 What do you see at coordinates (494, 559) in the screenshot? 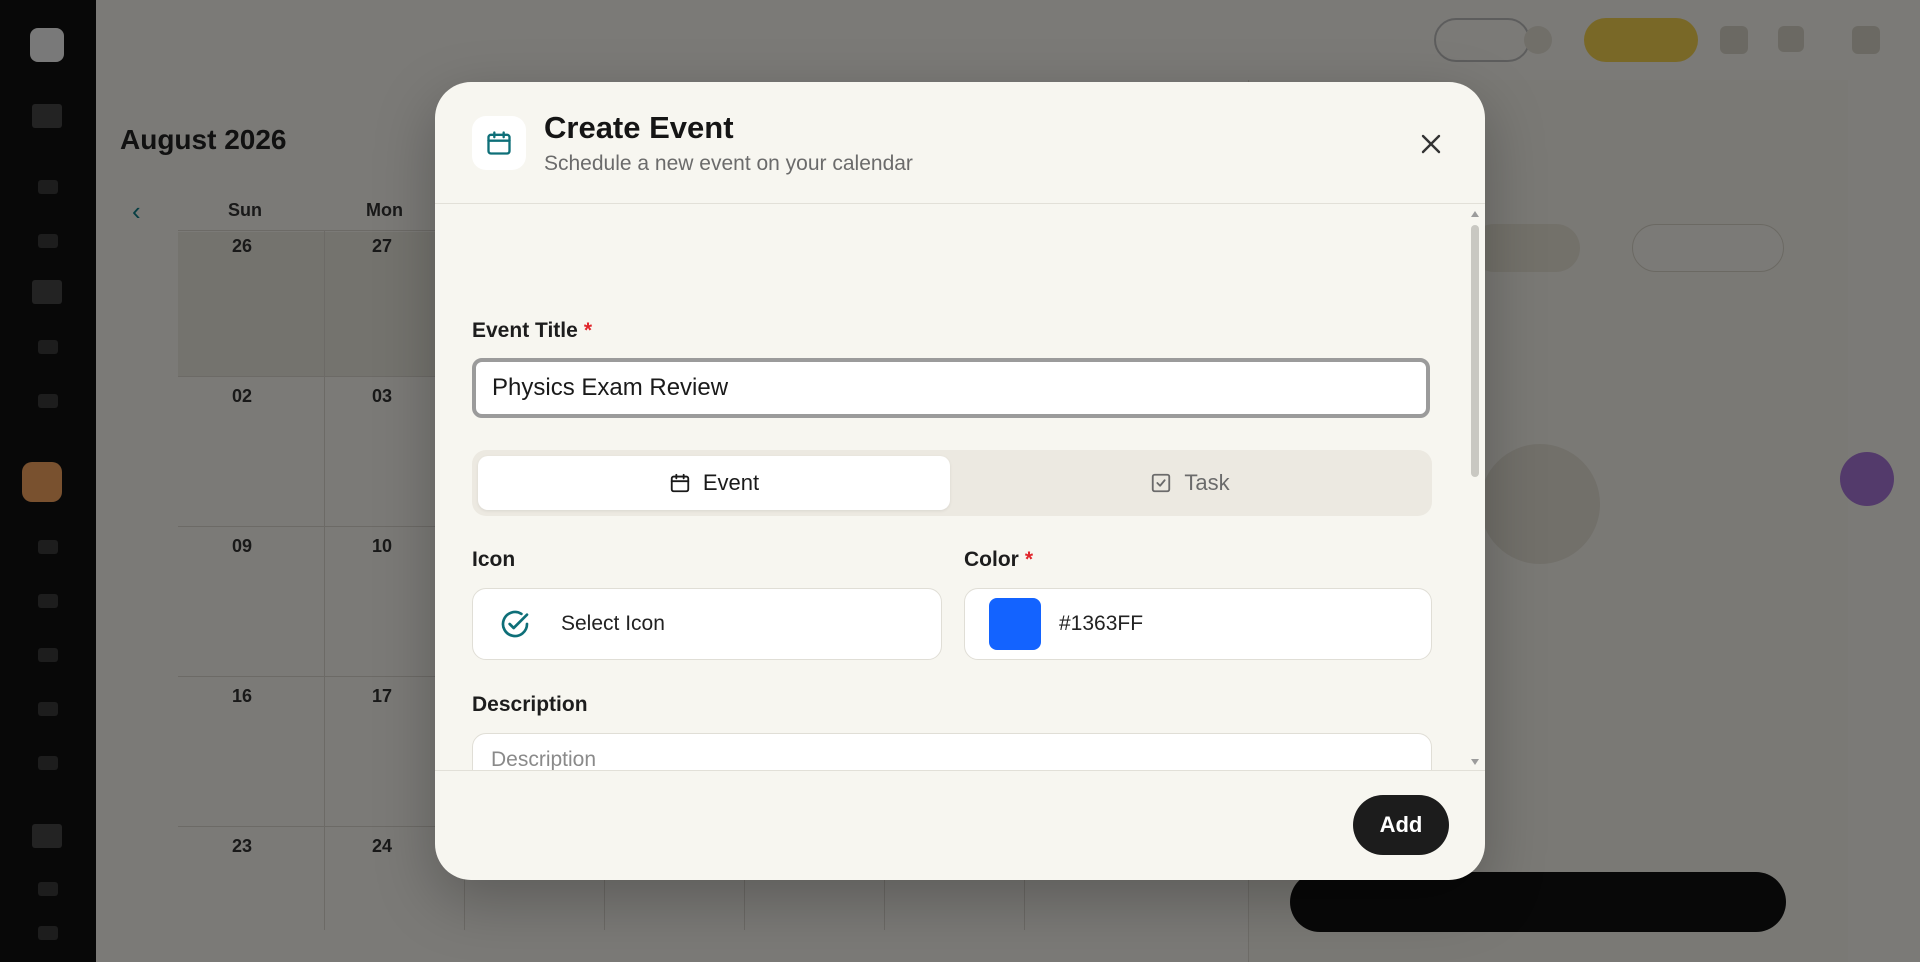
I see `icon-field-label: Icon` at bounding box center [494, 559].